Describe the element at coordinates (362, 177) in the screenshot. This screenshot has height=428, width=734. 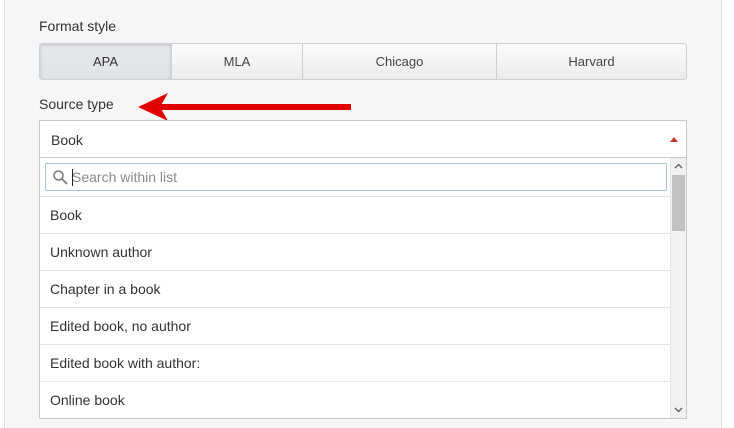
I see `search-input` at that location.